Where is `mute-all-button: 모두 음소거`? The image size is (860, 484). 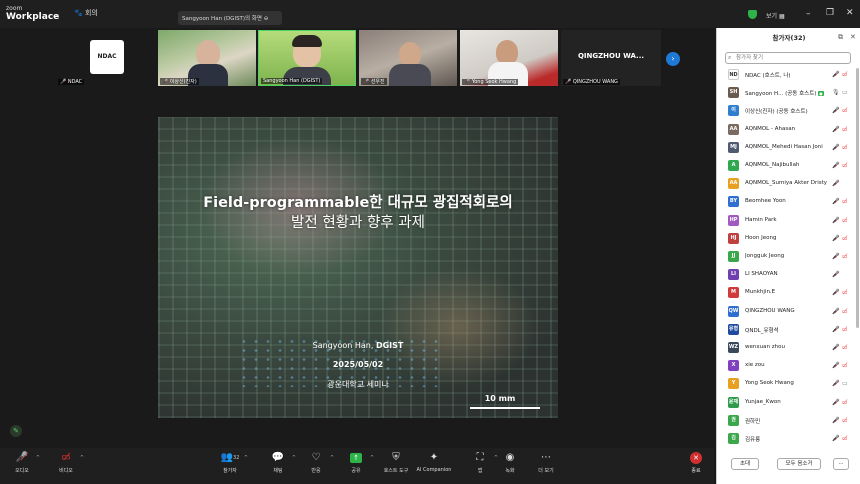 mute-all-button: 모두 음소거 is located at coordinates (799, 464).